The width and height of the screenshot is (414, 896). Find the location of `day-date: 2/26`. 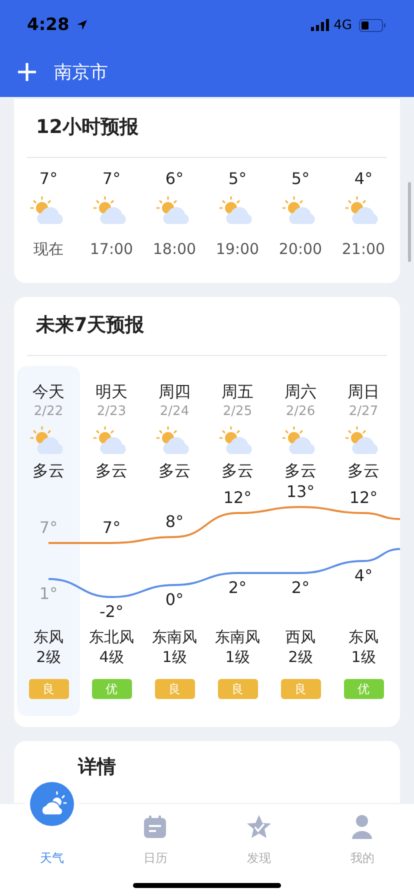

day-date: 2/26 is located at coordinates (301, 412).